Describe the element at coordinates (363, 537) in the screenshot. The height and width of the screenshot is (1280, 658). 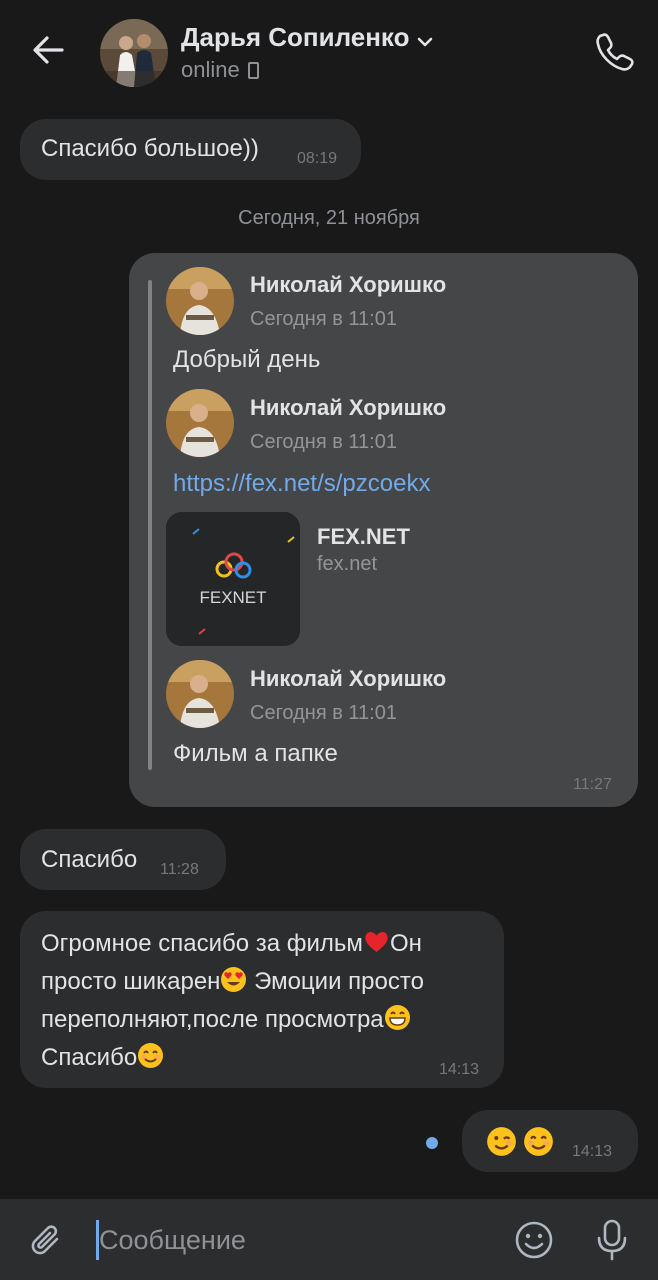
I see `link-preview-title: FEX.NET` at that location.